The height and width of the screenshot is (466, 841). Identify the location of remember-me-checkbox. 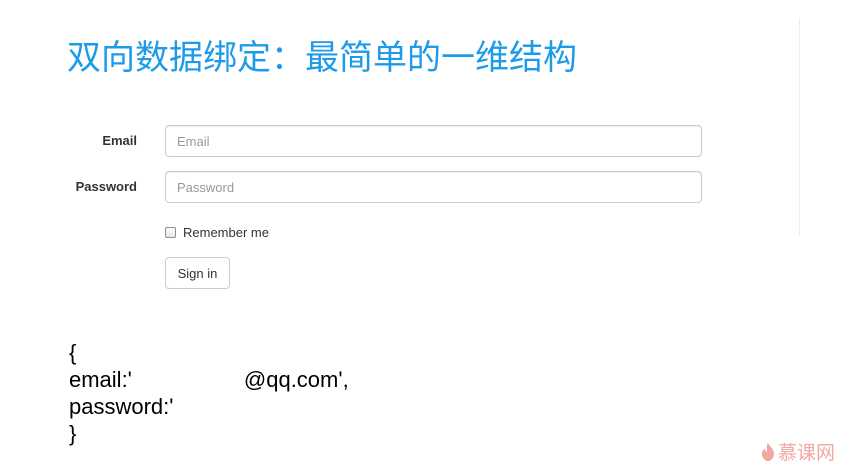
(170, 232).